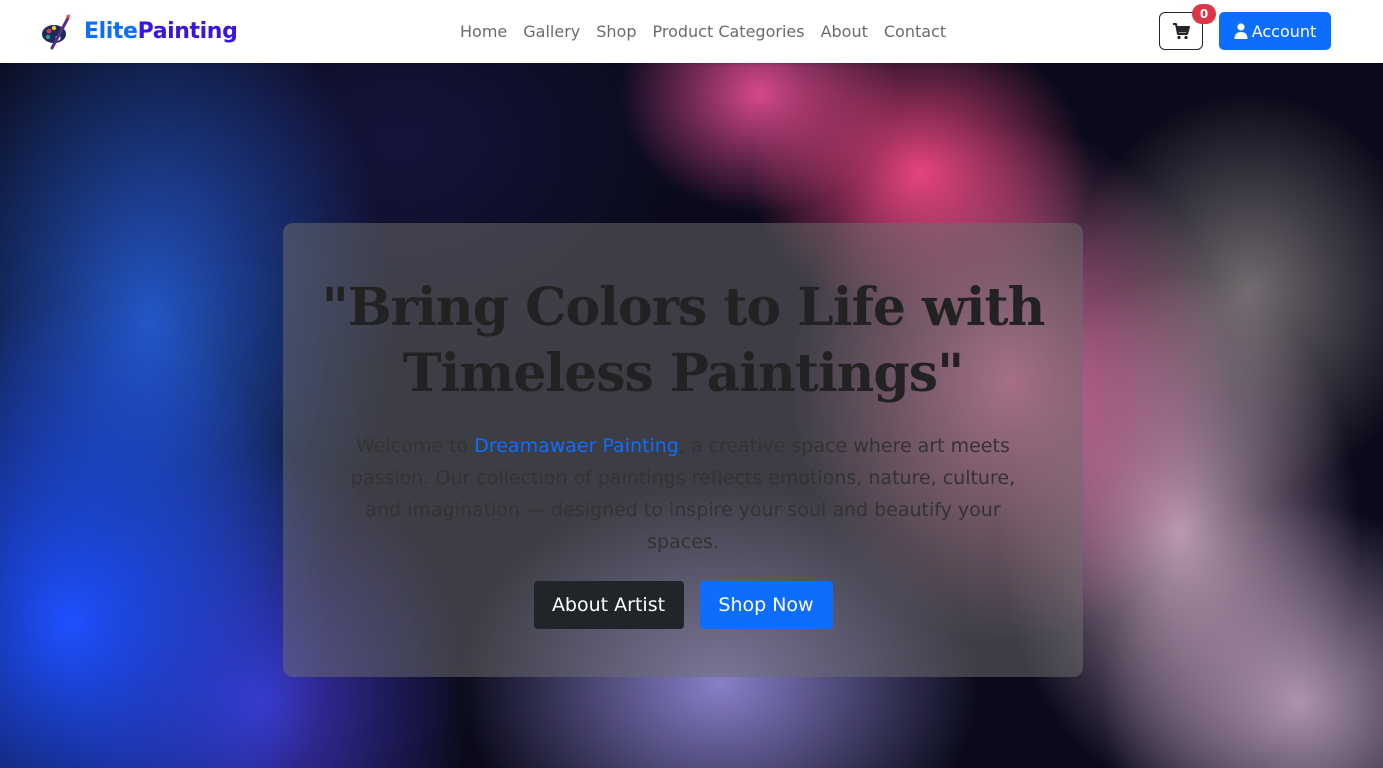 This screenshot has width=1383, height=768. I want to click on nav-link-home: Home, so click(483, 31).